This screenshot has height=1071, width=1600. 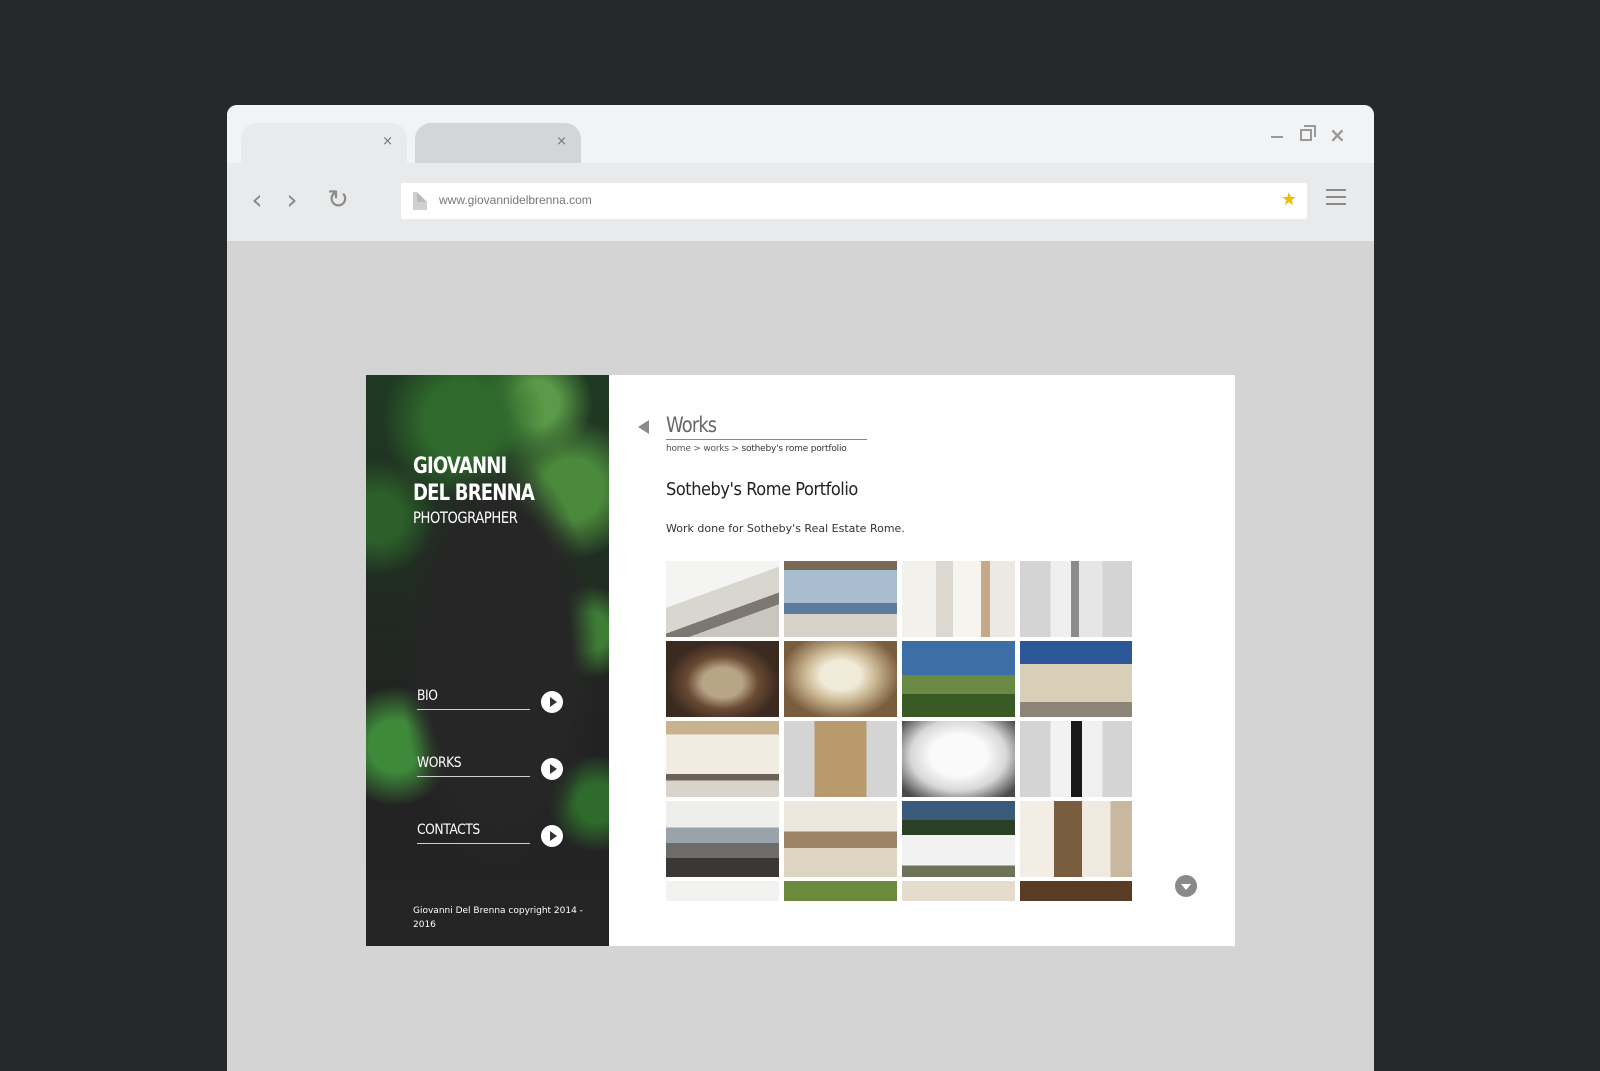 I want to click on address-bar: www.giovannidelbrenna.com ★, so click(x=854, y=201).